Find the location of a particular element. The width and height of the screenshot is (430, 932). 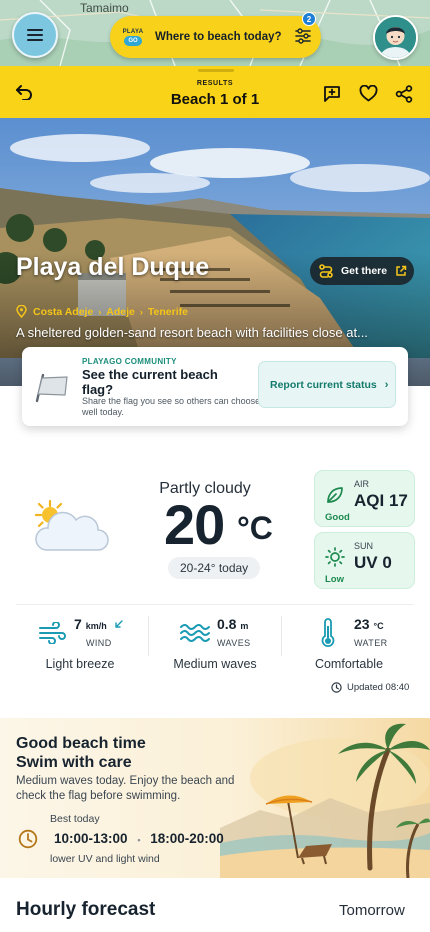

banner-title: Good beach time is located at coordinates (81, 743).